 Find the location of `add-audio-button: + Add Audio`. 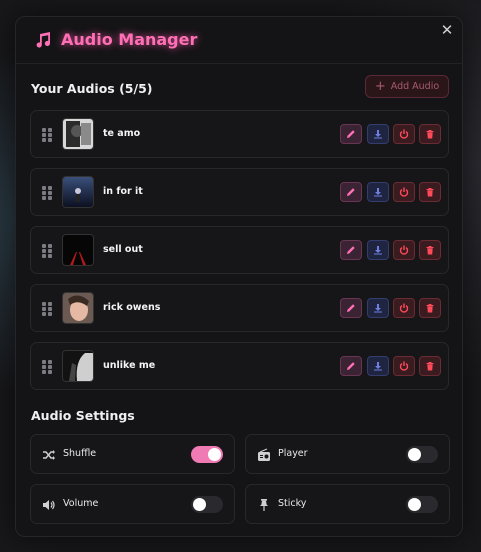

add-audio-button: + Add Audio is located at coordinates (407, 86).